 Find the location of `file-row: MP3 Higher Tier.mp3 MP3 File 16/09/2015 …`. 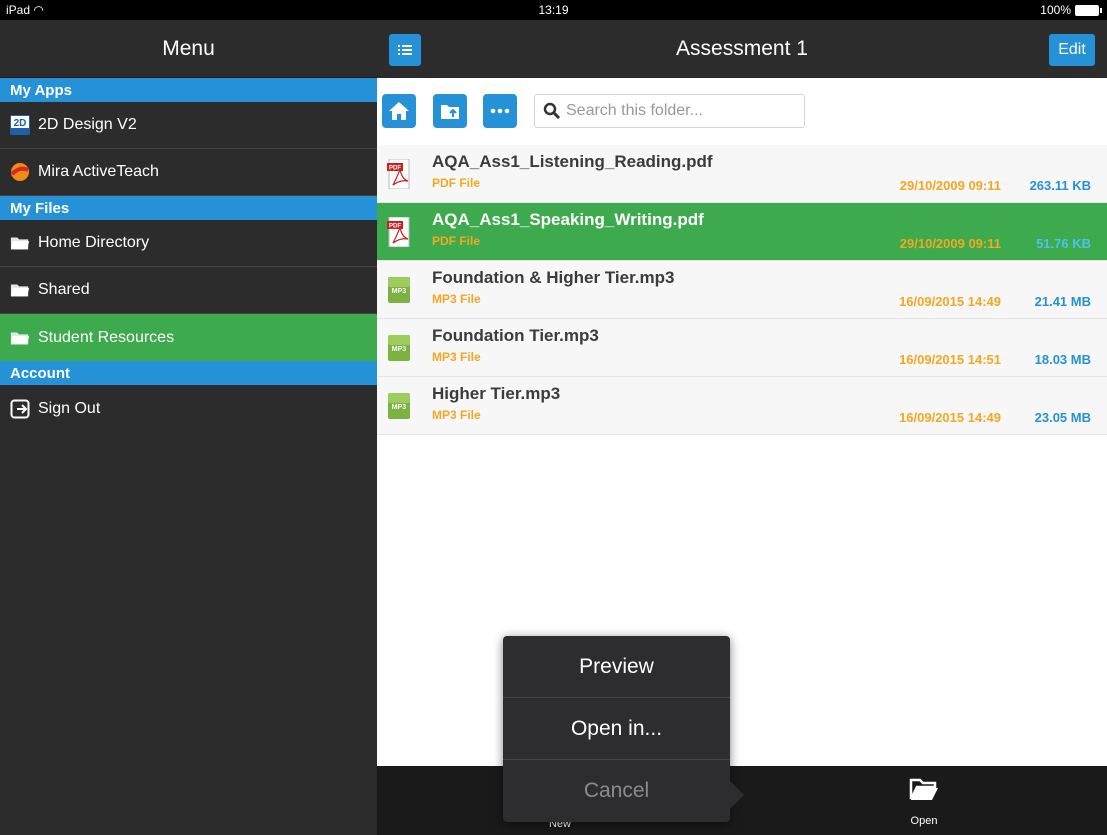

file-row: MP3 Higher Tier.mp3 MP3 File 16/09/2015 … is located at coordinates (742, 406).